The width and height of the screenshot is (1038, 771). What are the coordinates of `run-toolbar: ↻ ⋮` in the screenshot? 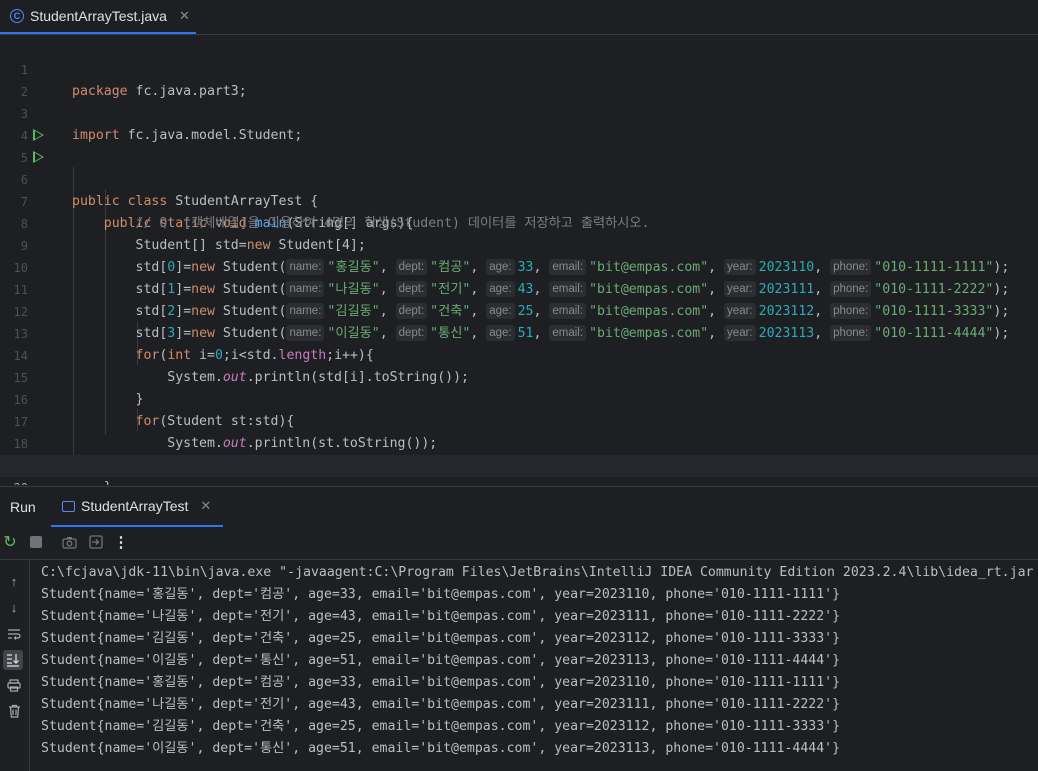 It's located at (519, 543).